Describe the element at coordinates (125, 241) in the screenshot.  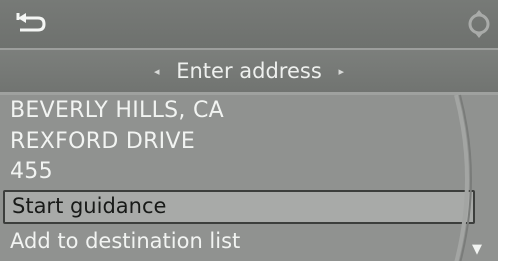
I see `add-to-destination-list-button: Add to destination list` at that location.